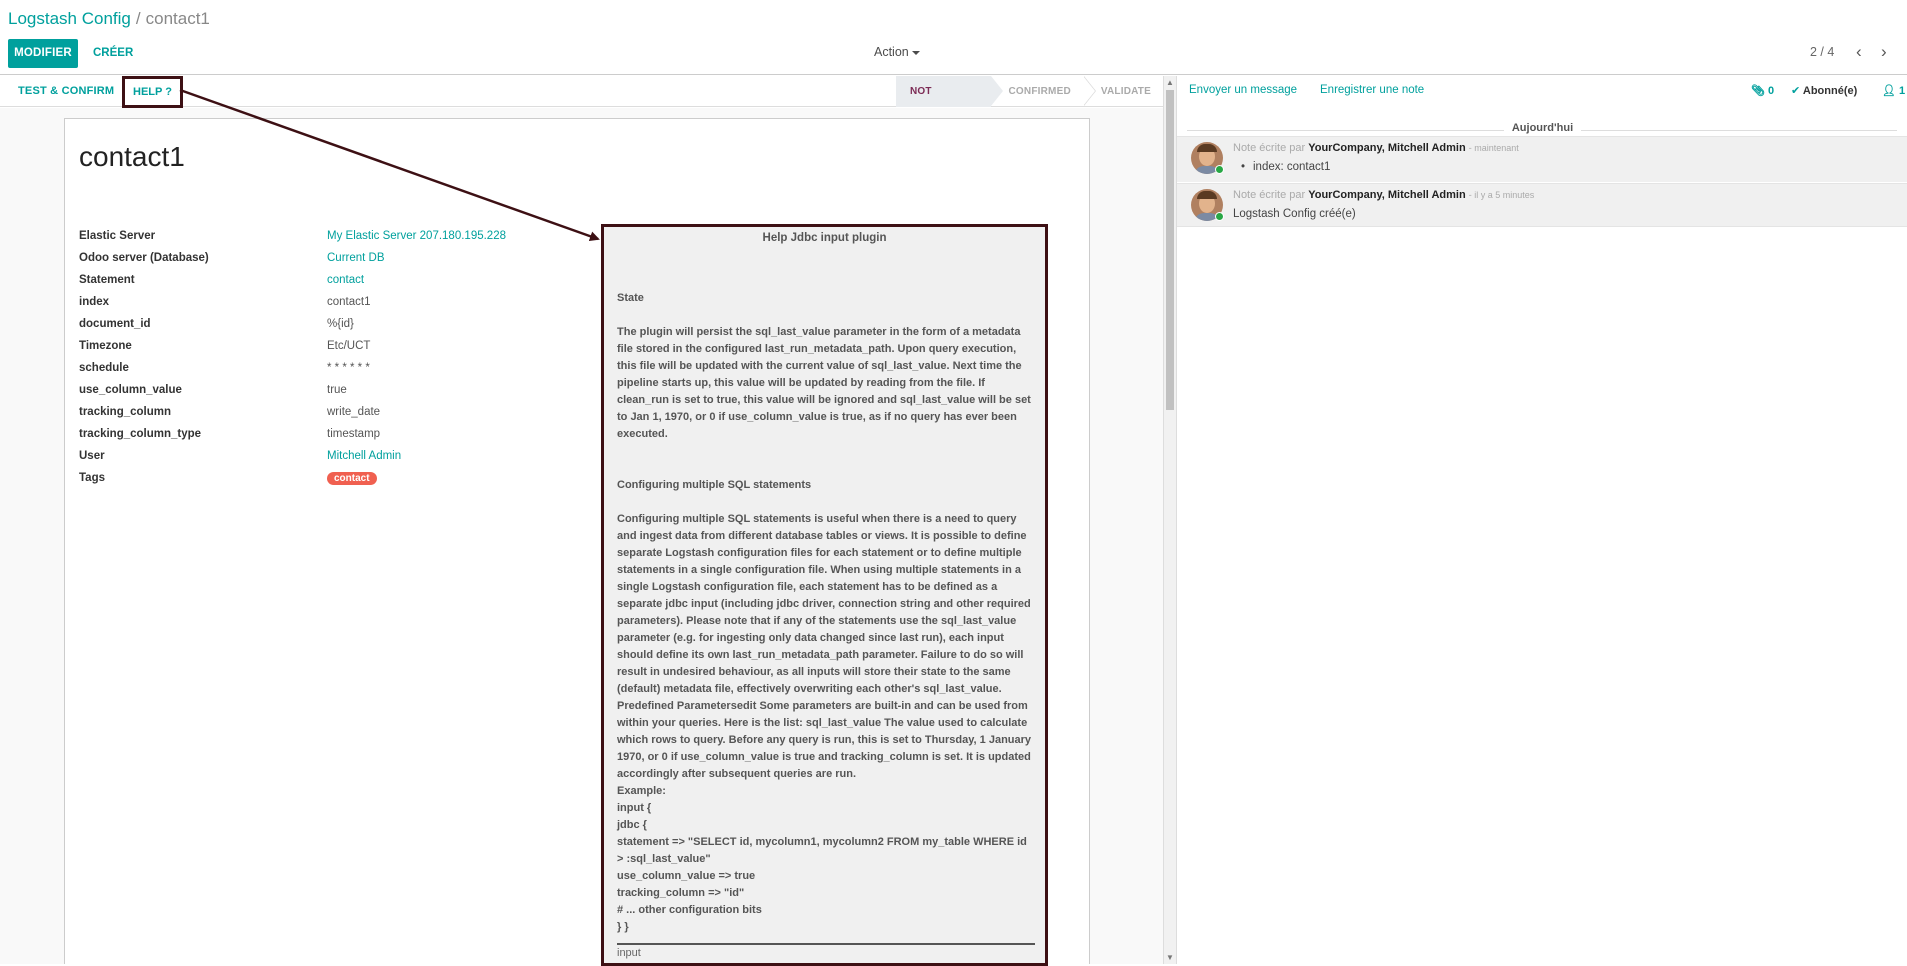 This screenshot has width=1907, height=966. I want to click on follow-label: Abonné(e), so click(1830, 91).